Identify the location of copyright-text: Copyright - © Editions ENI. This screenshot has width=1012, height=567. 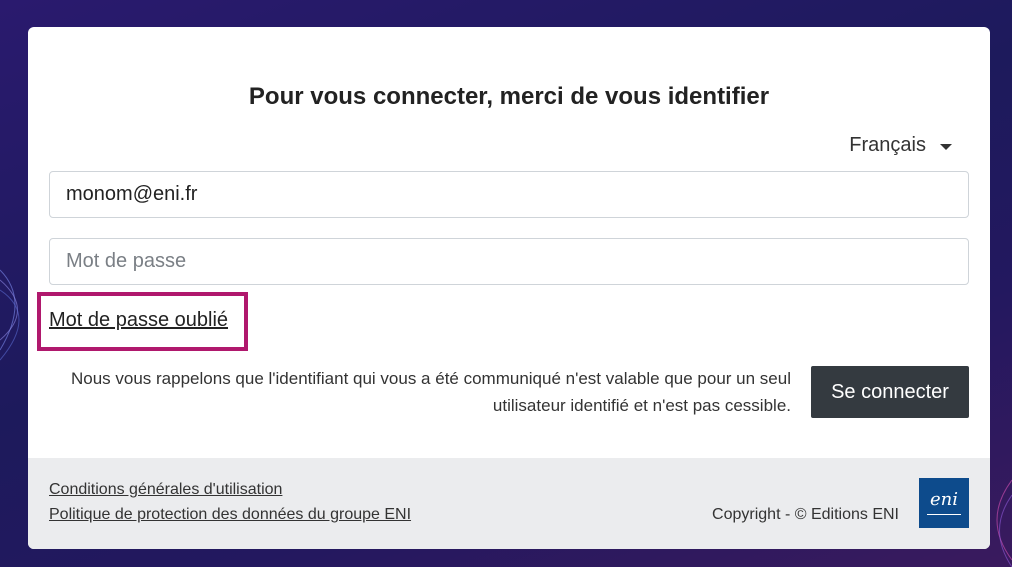
(805, 514).